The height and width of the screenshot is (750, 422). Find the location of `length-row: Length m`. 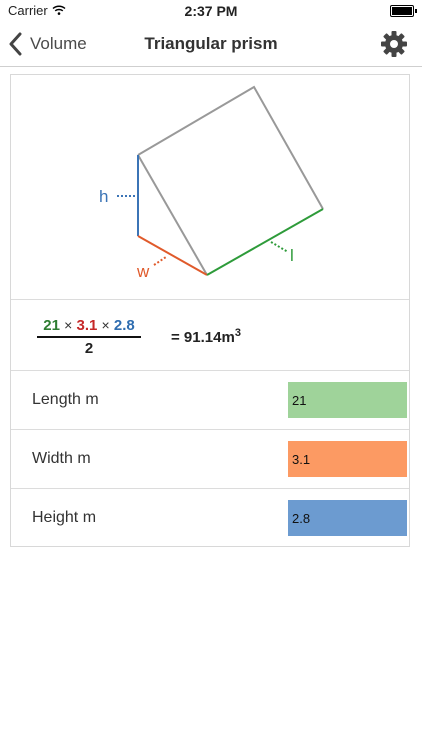

length-row: Length m is located at coordinates (210, 400).